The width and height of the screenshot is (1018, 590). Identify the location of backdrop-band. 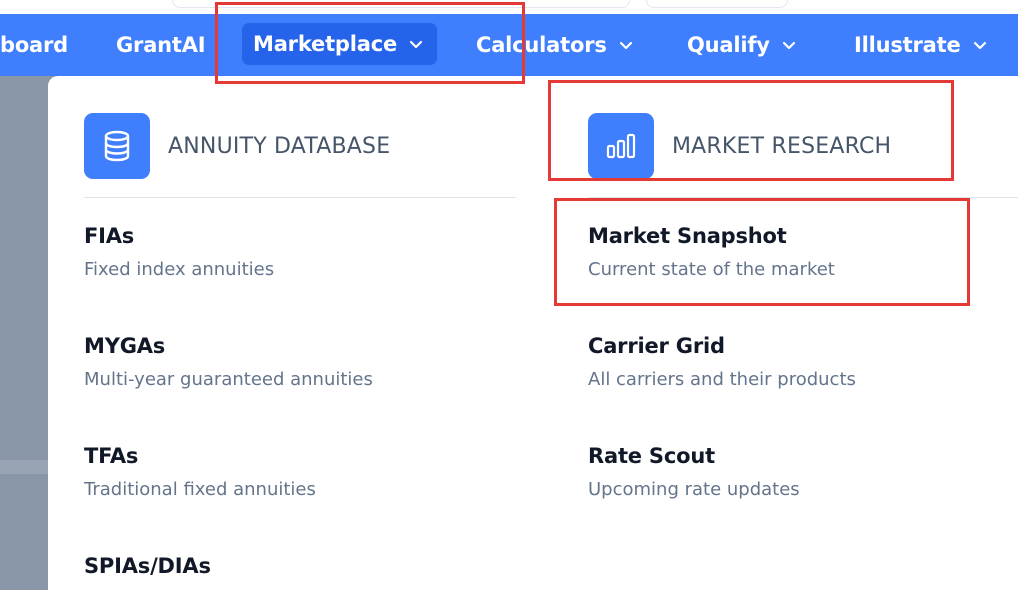
(24, 467).